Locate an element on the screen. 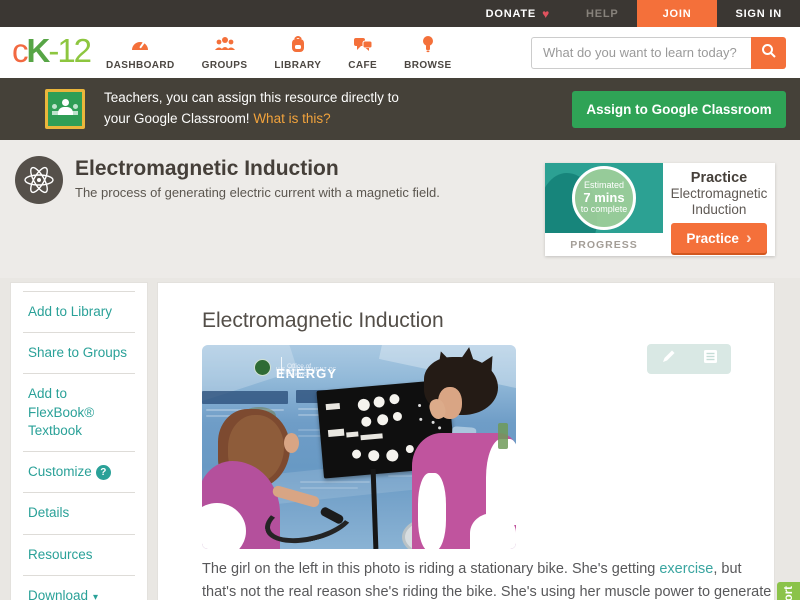  doe-office-line1: Office of is located at coordinates (299, 366).